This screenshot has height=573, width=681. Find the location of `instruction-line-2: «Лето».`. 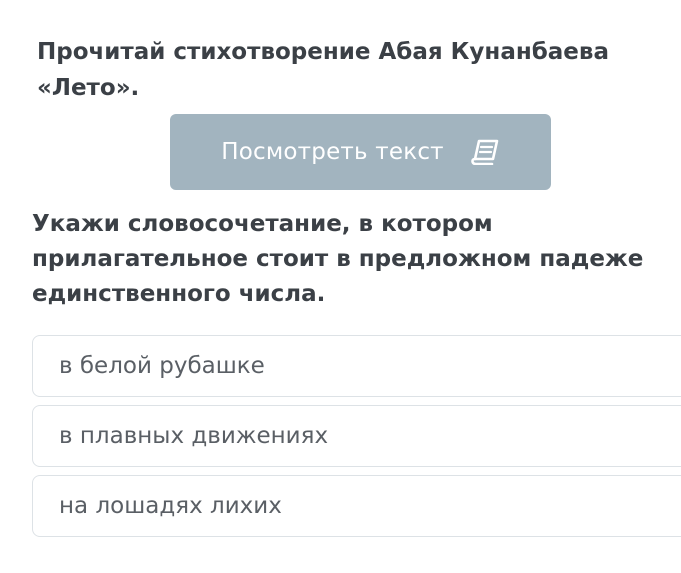

instruction-line-2: «Лето». is located at coordinates (88, 88).